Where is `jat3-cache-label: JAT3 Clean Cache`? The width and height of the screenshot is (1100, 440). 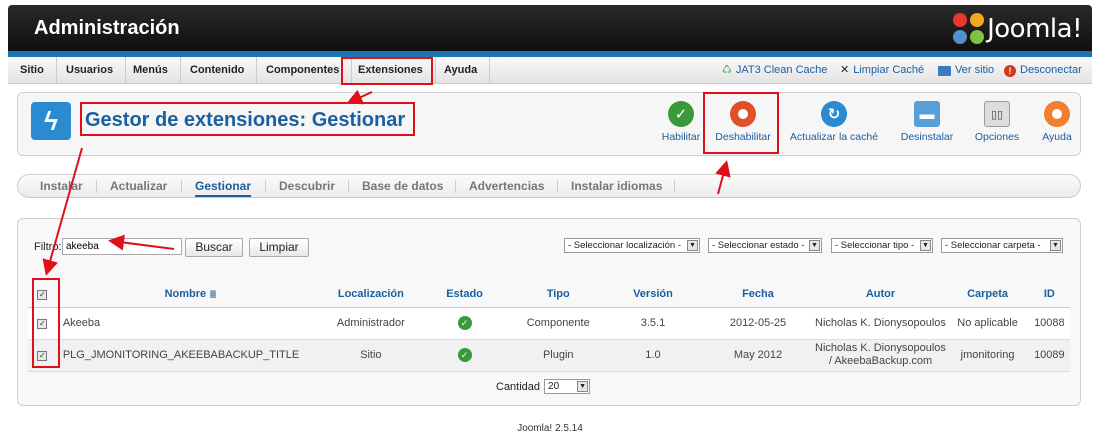 jat3-cache-label: JAT3 Clean Cache is located at coordinates (781, 70).